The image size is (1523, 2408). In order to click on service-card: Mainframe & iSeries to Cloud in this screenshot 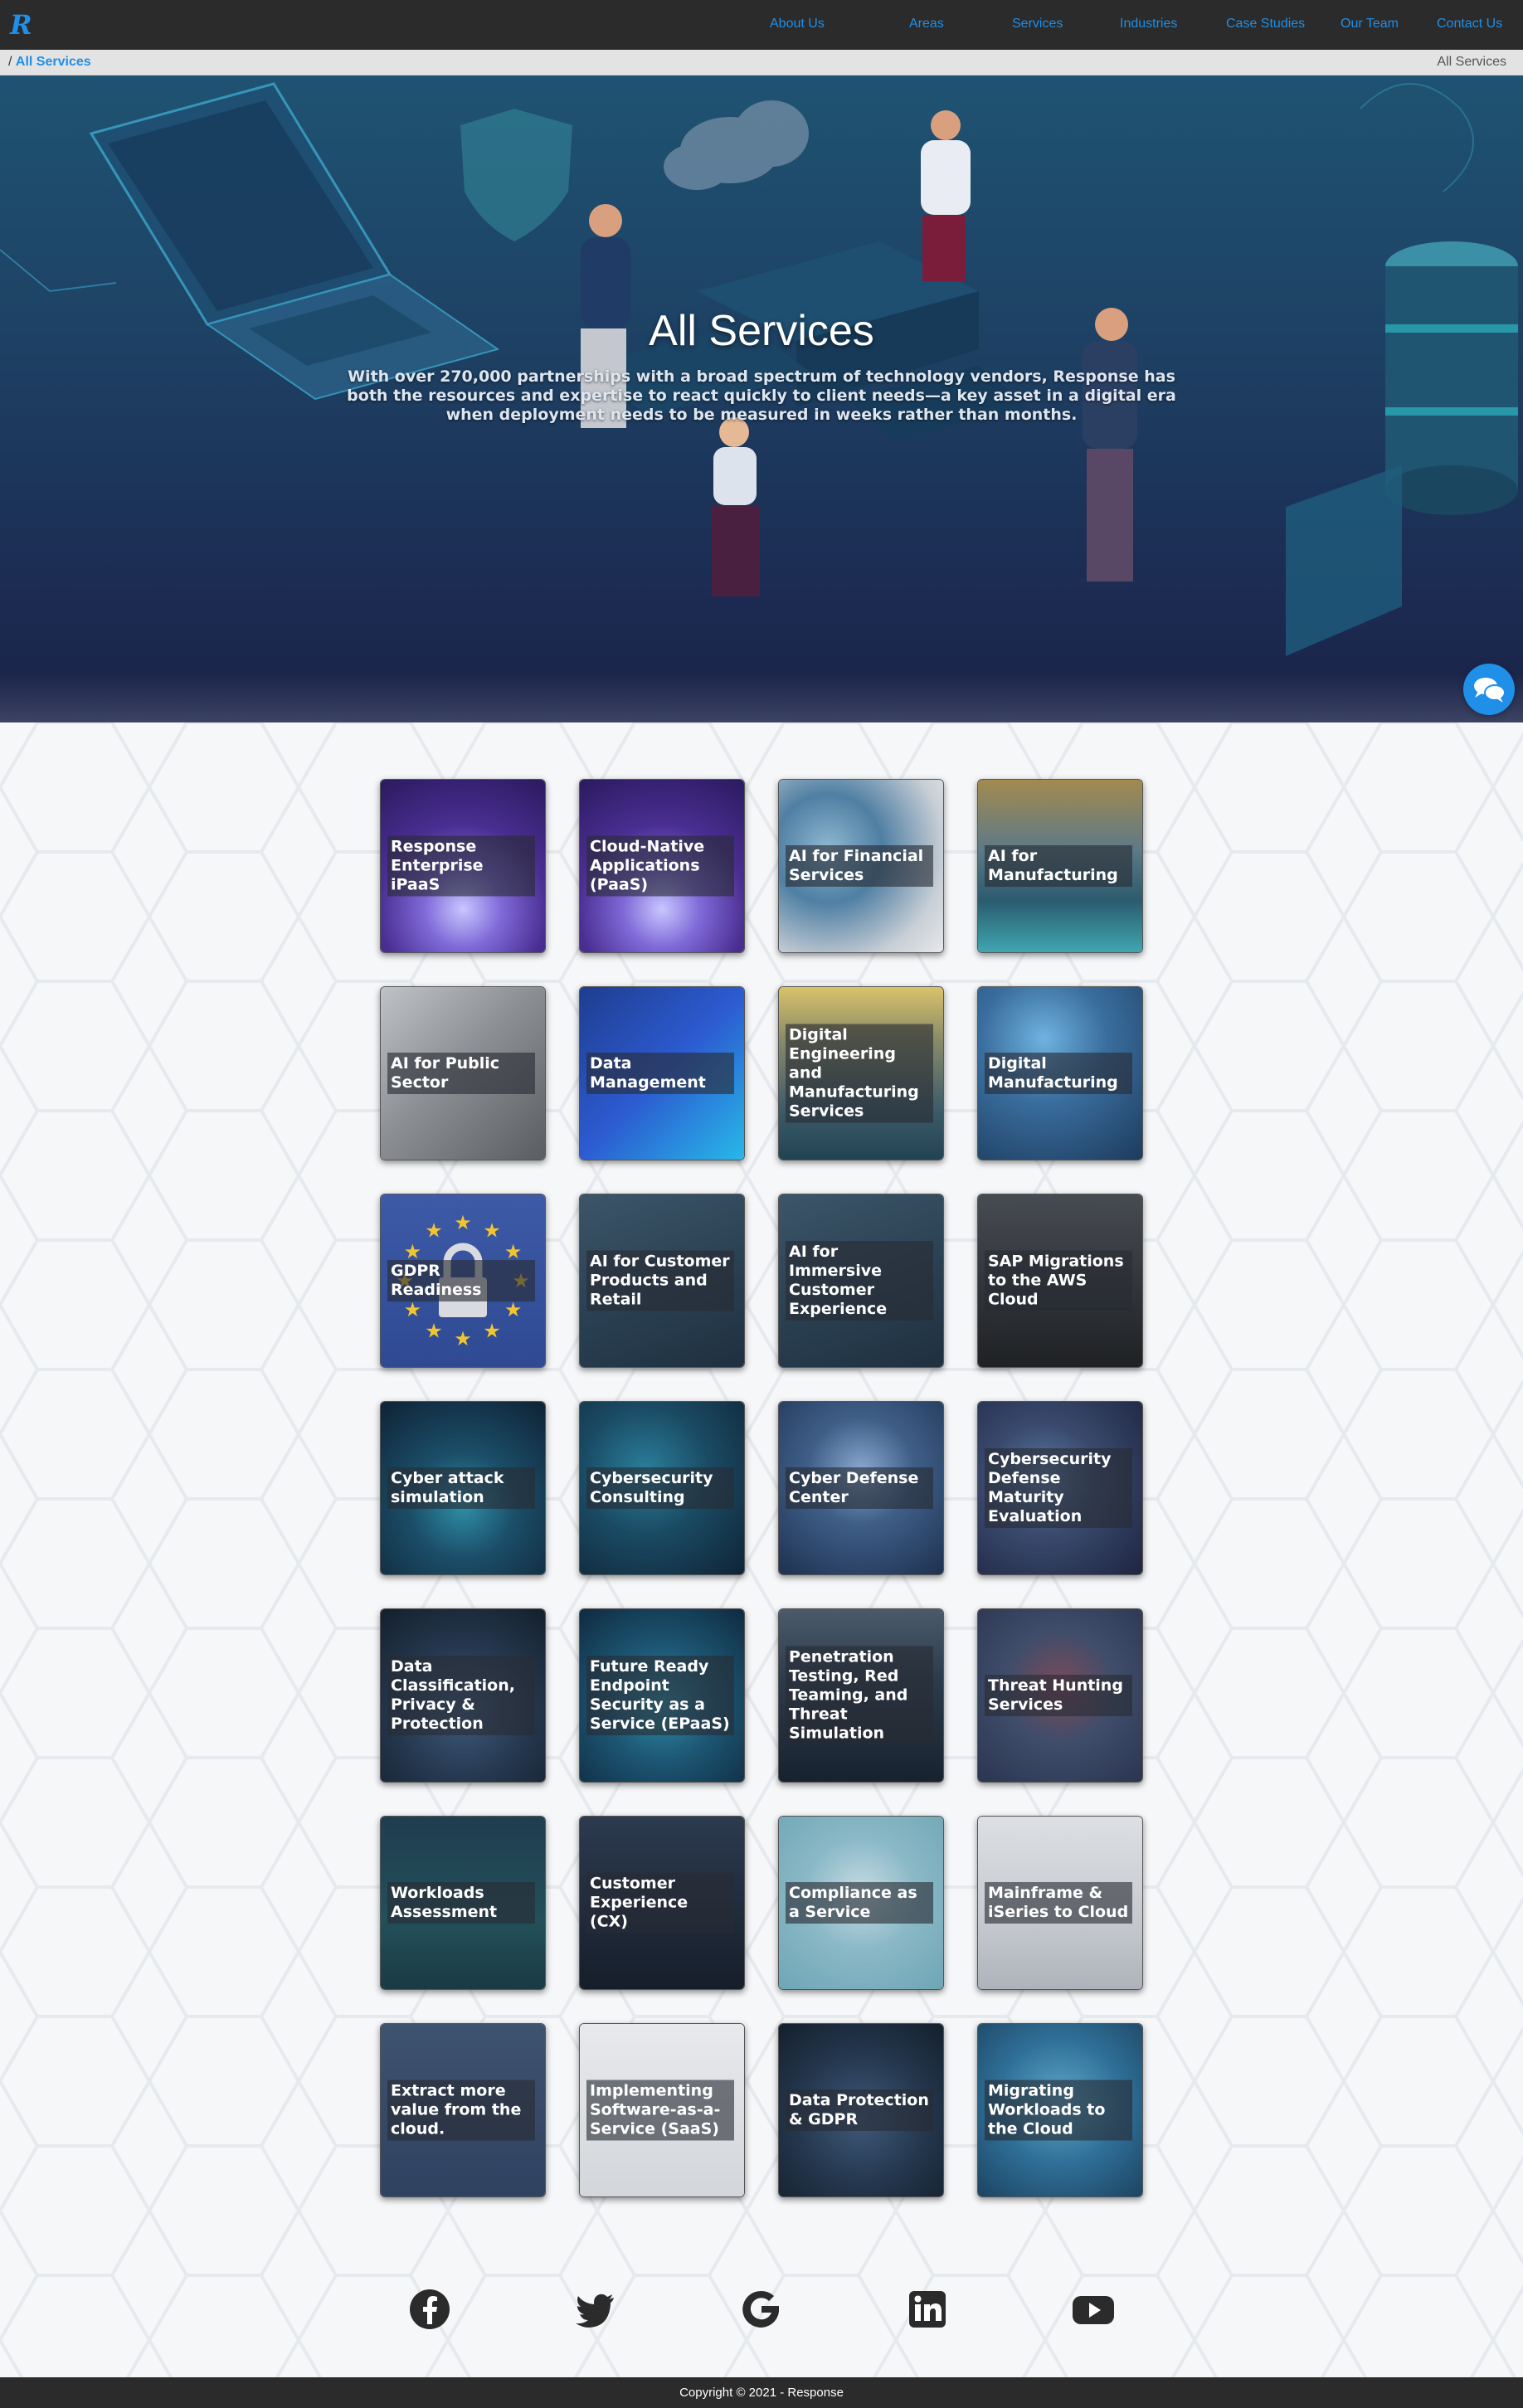, I will do `click(1060, 1903)`.